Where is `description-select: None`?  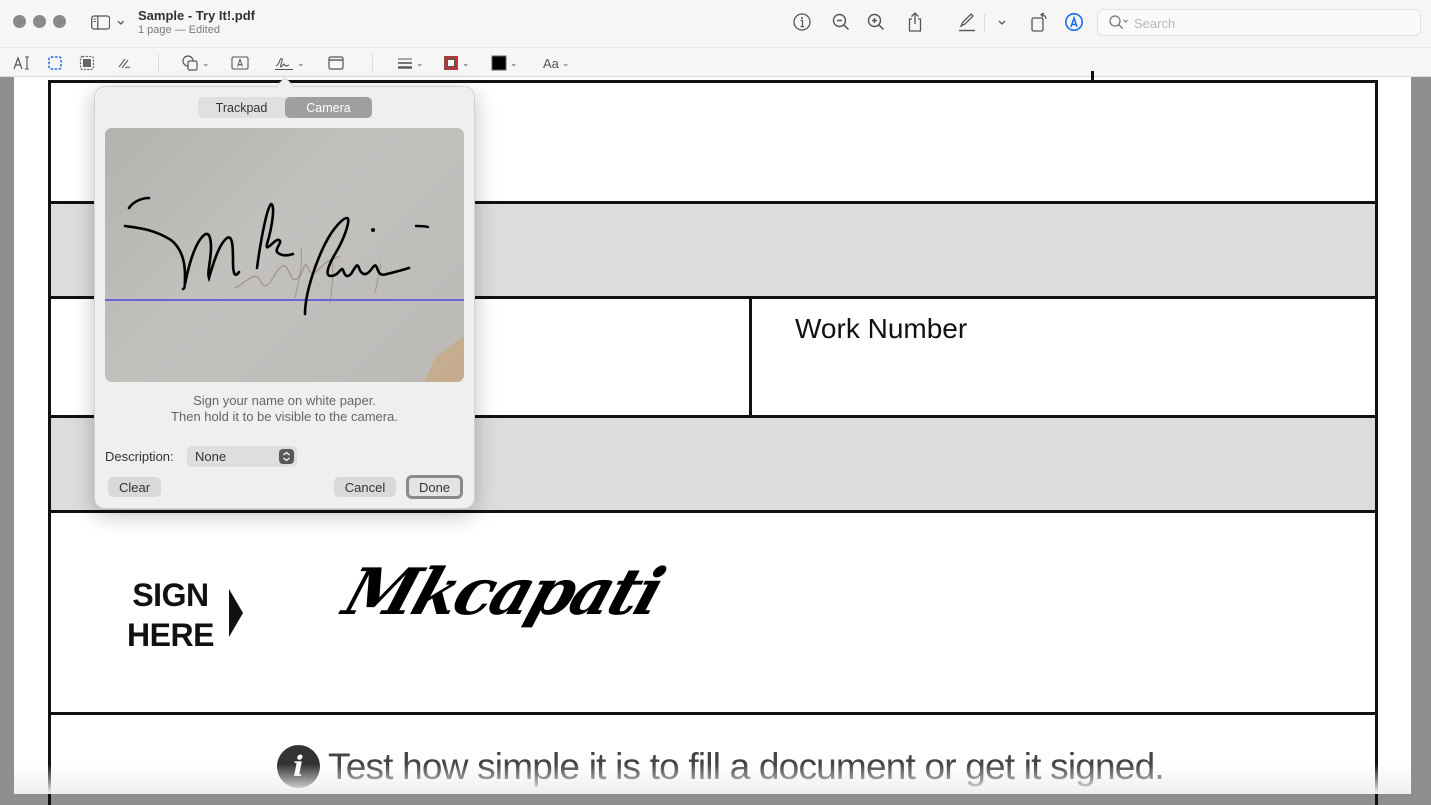
description-select: None is located at coordinates (242, 456).